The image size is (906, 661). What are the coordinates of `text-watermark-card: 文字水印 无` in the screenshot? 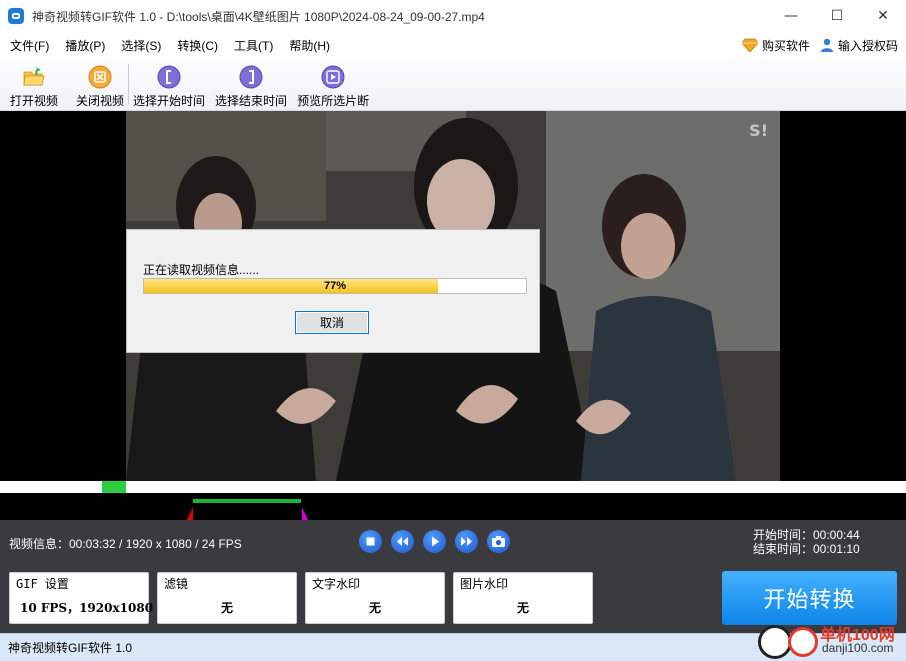 It's located at (375, 598).